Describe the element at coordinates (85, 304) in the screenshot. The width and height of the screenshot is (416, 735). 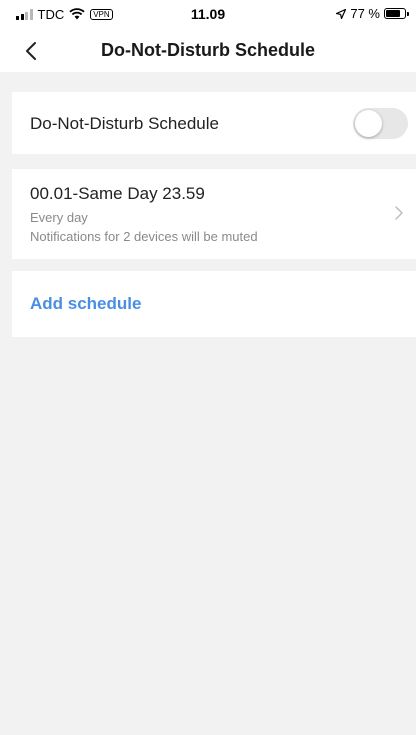
I see `add-schedule-button: Add schedule` at that location.